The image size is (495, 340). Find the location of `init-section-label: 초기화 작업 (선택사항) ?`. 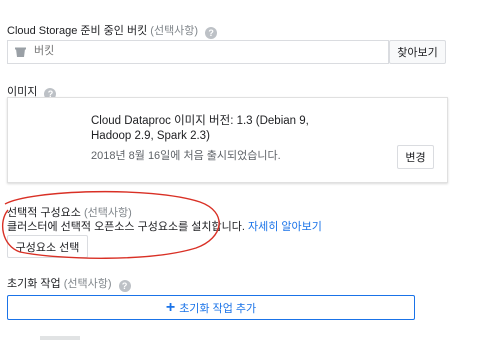

init-section-label: 초기화 작업 (선택사항) ? is located at coordinates (69, 283).